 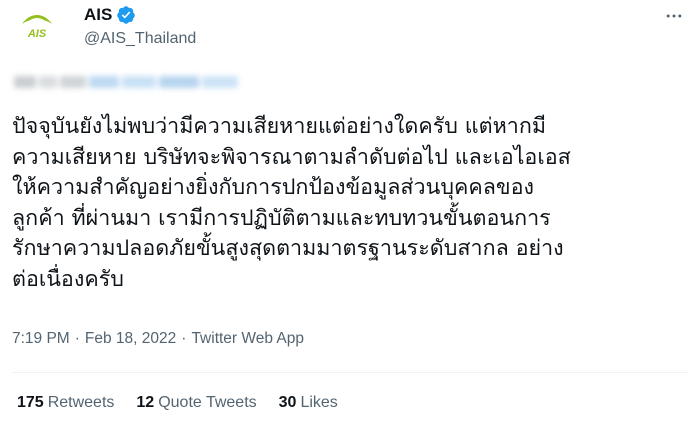 I want to click on likes-count: 30, so click(x=287, y=402).